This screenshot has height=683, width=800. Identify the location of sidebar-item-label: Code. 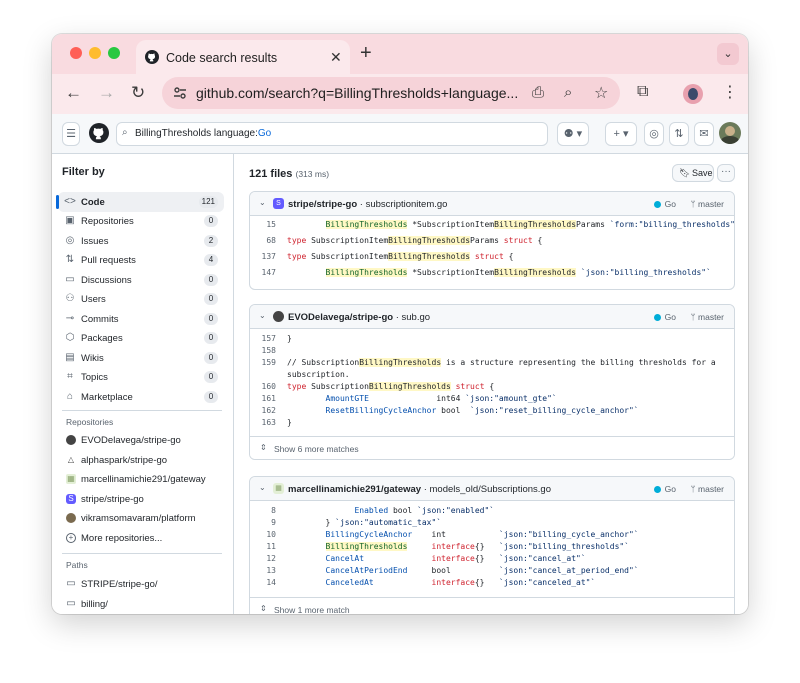
(93, 202).